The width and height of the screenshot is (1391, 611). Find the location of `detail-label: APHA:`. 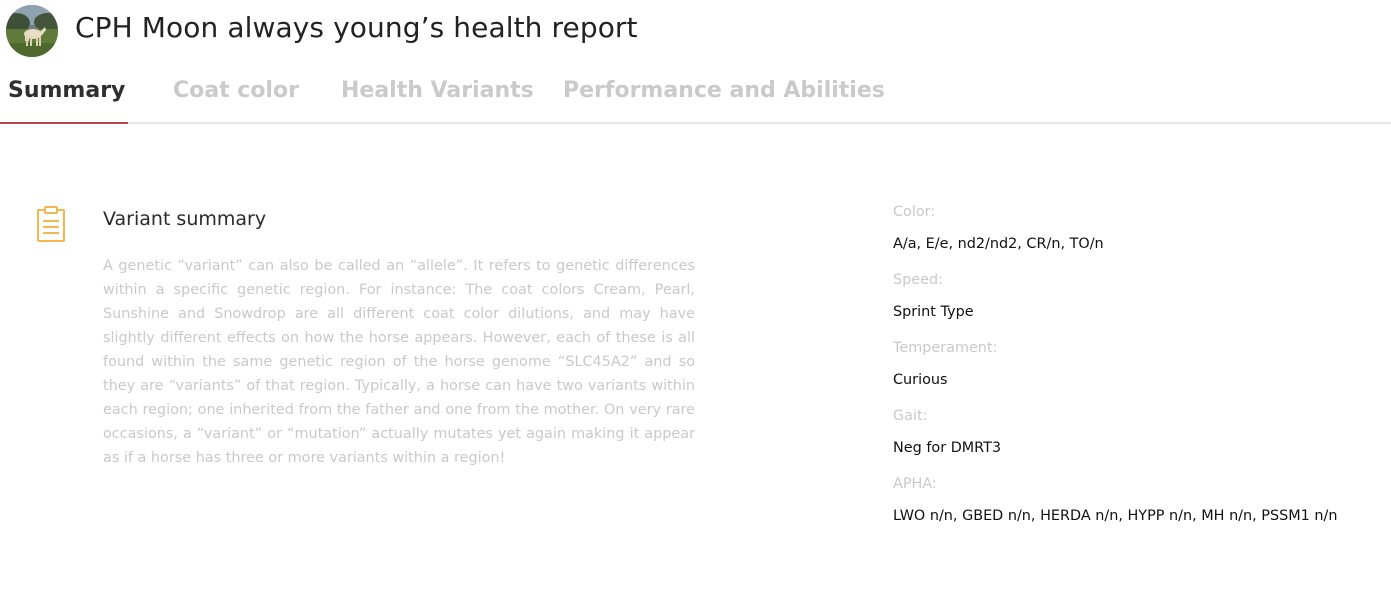

detail-label: APHA: is located at coordinates (915, 484).